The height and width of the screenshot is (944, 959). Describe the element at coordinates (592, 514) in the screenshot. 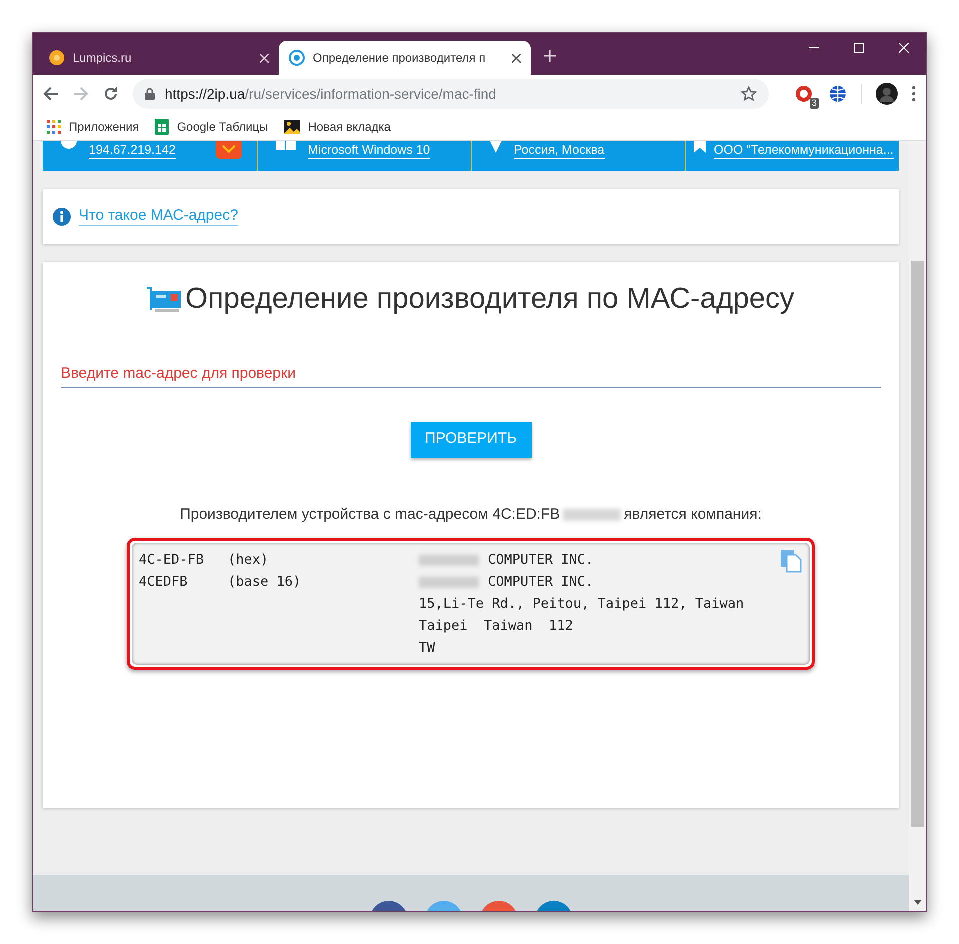

I see `blurred-text` at that location.